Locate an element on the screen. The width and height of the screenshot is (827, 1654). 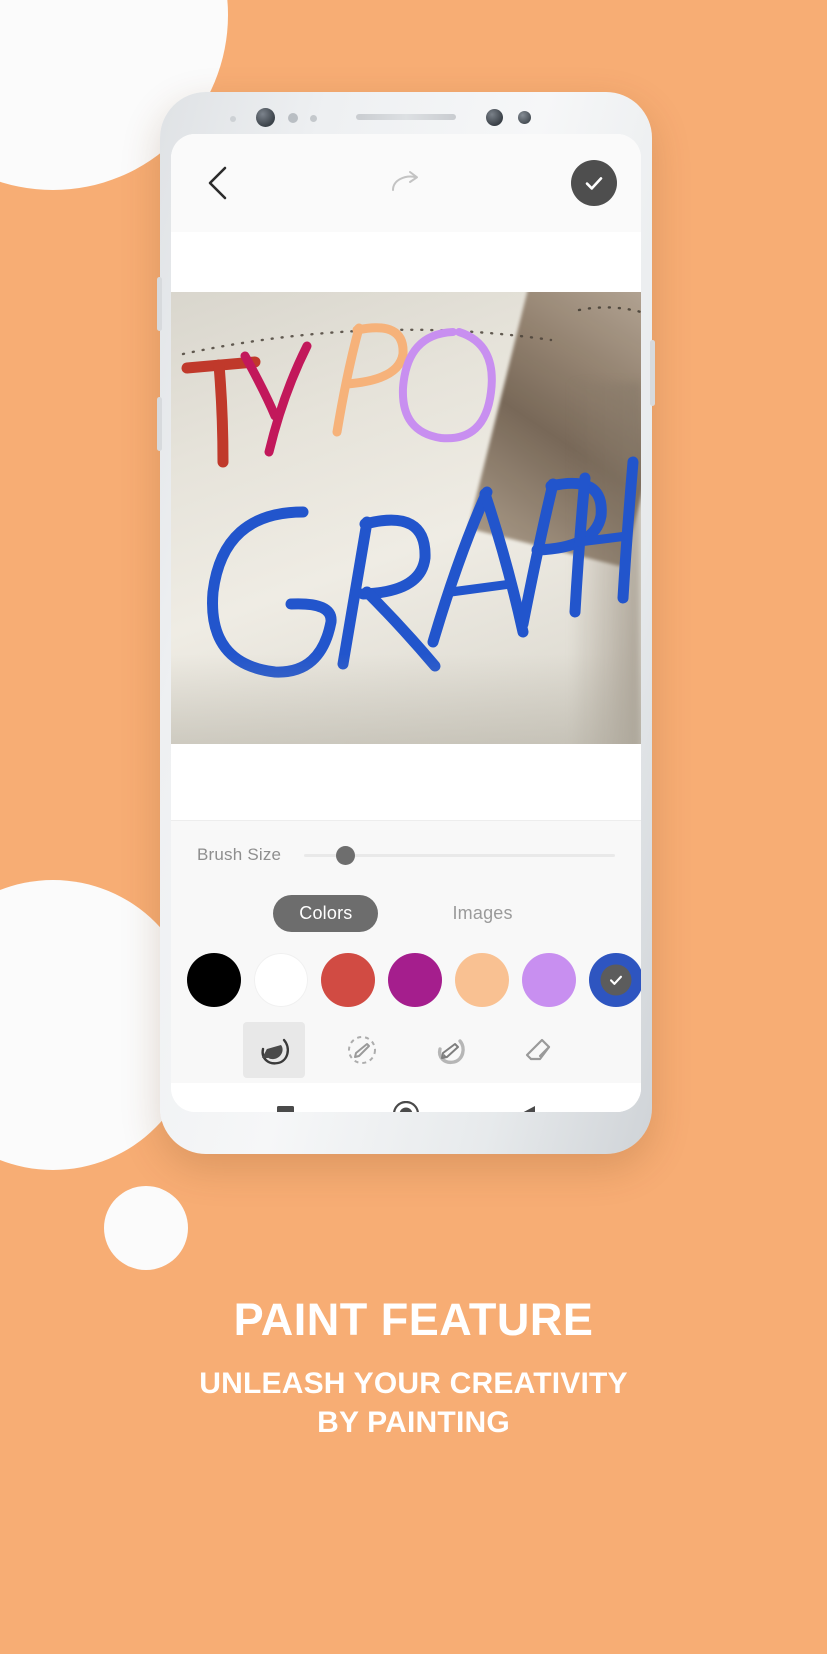
triangle-back-icon is located at coordinates (528, 1108).